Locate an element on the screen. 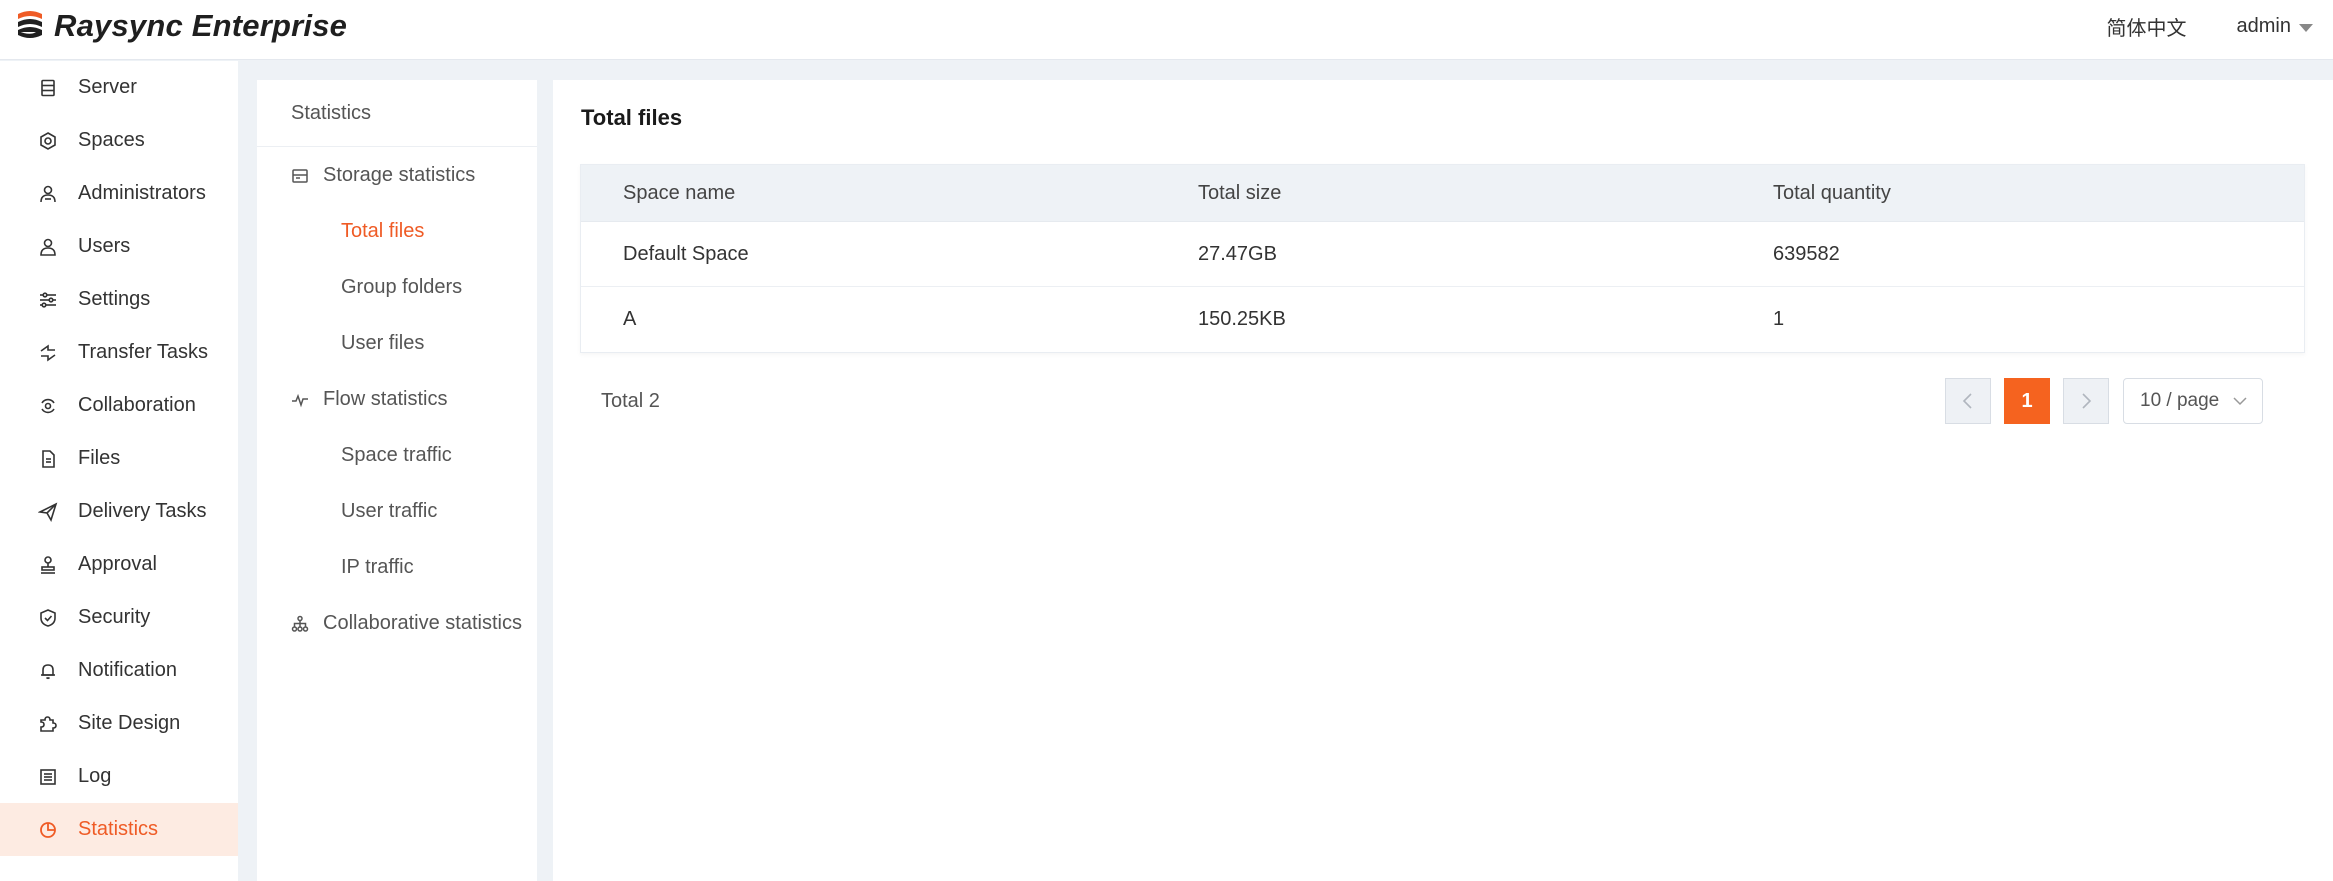 The image size is (2333, 881). table-row: Default Space 27.47GB 639582 is located at coordinates (1442, 254).